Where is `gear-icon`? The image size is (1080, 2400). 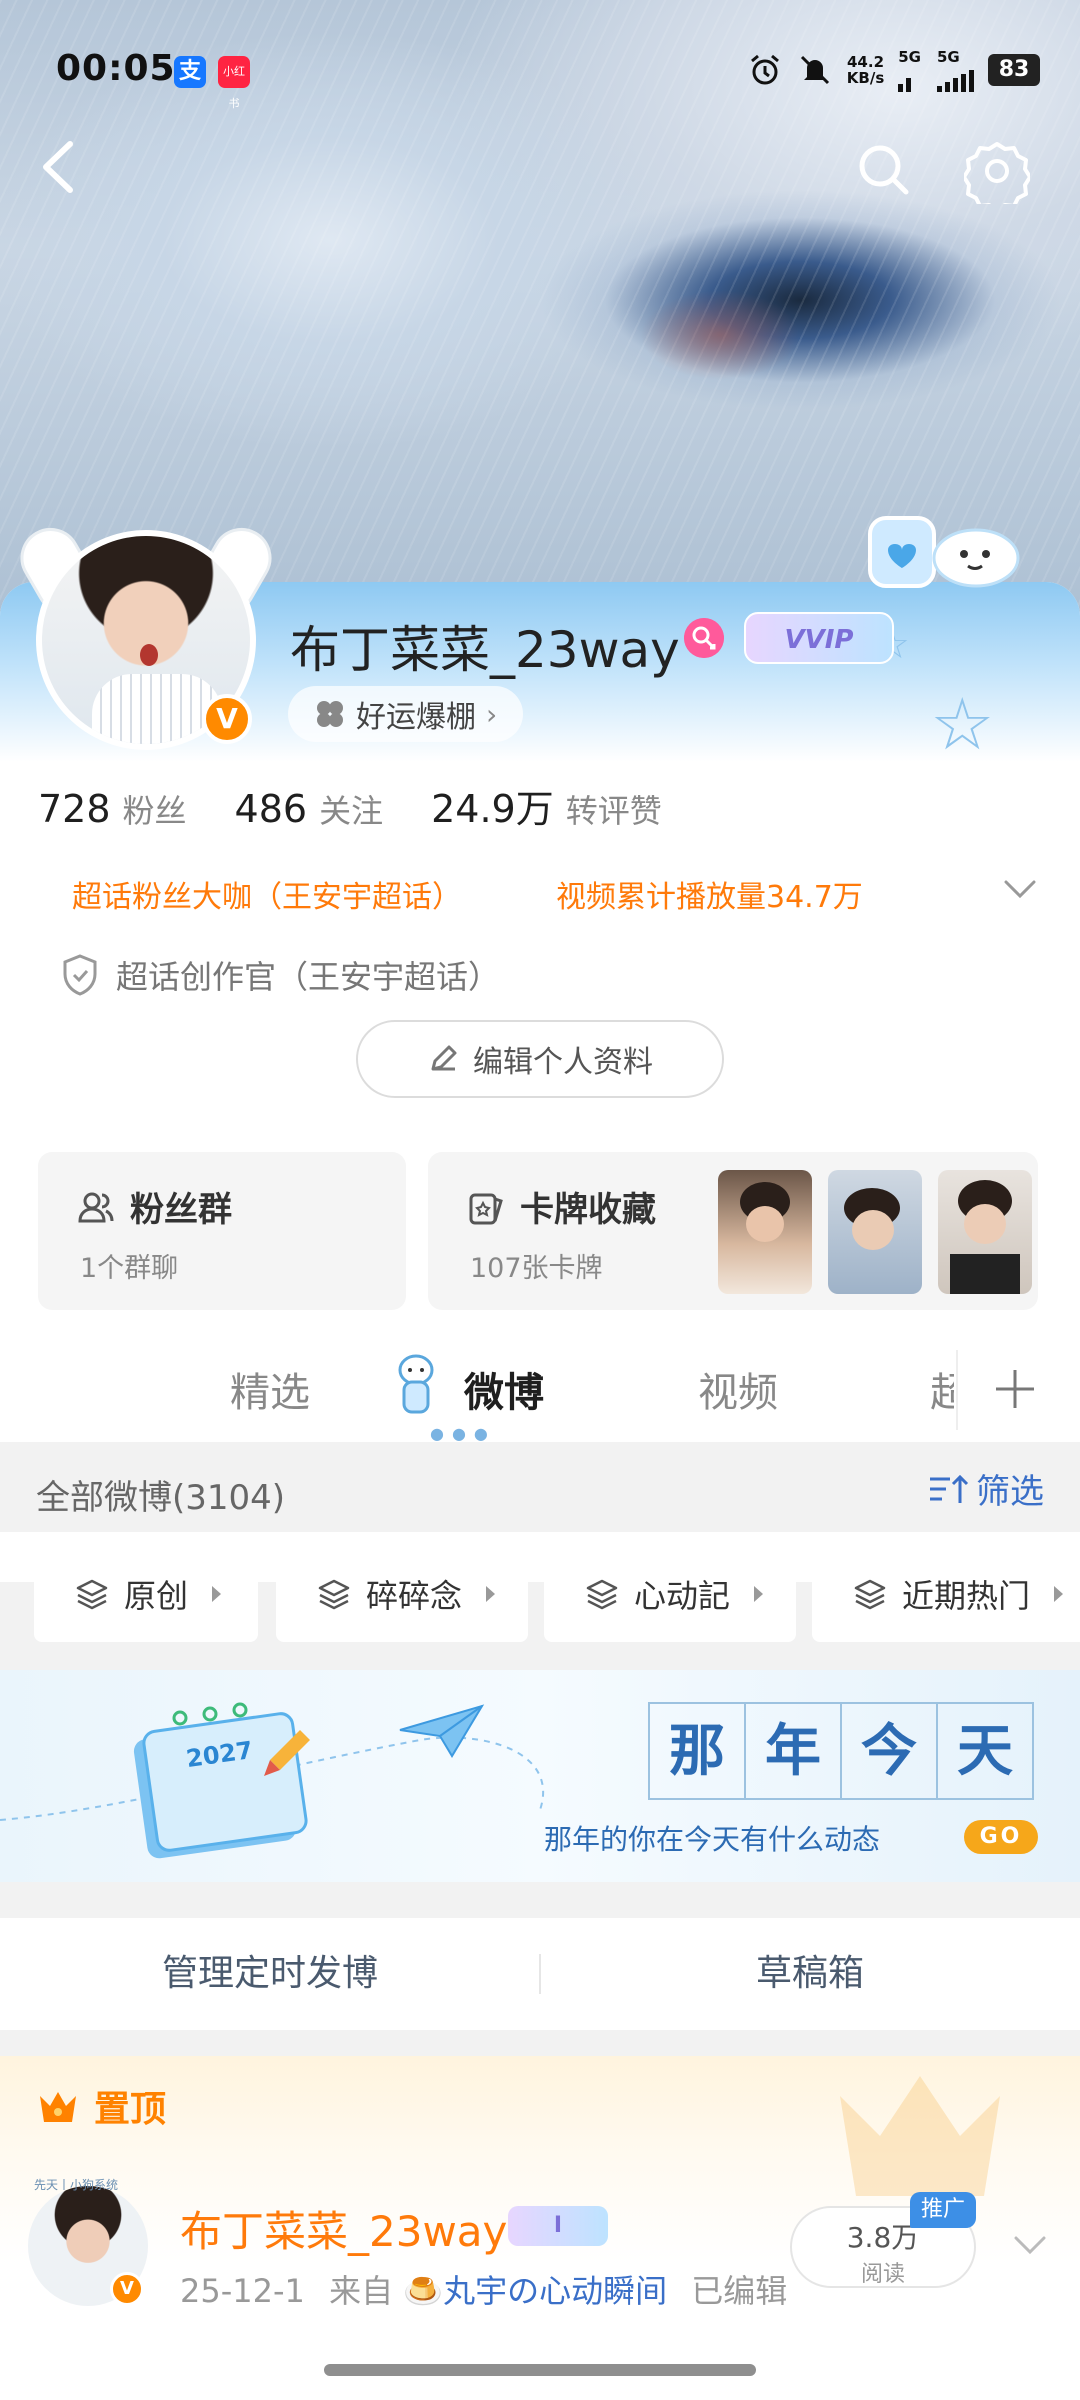 gear-icon is located at coordinates (997, 171).